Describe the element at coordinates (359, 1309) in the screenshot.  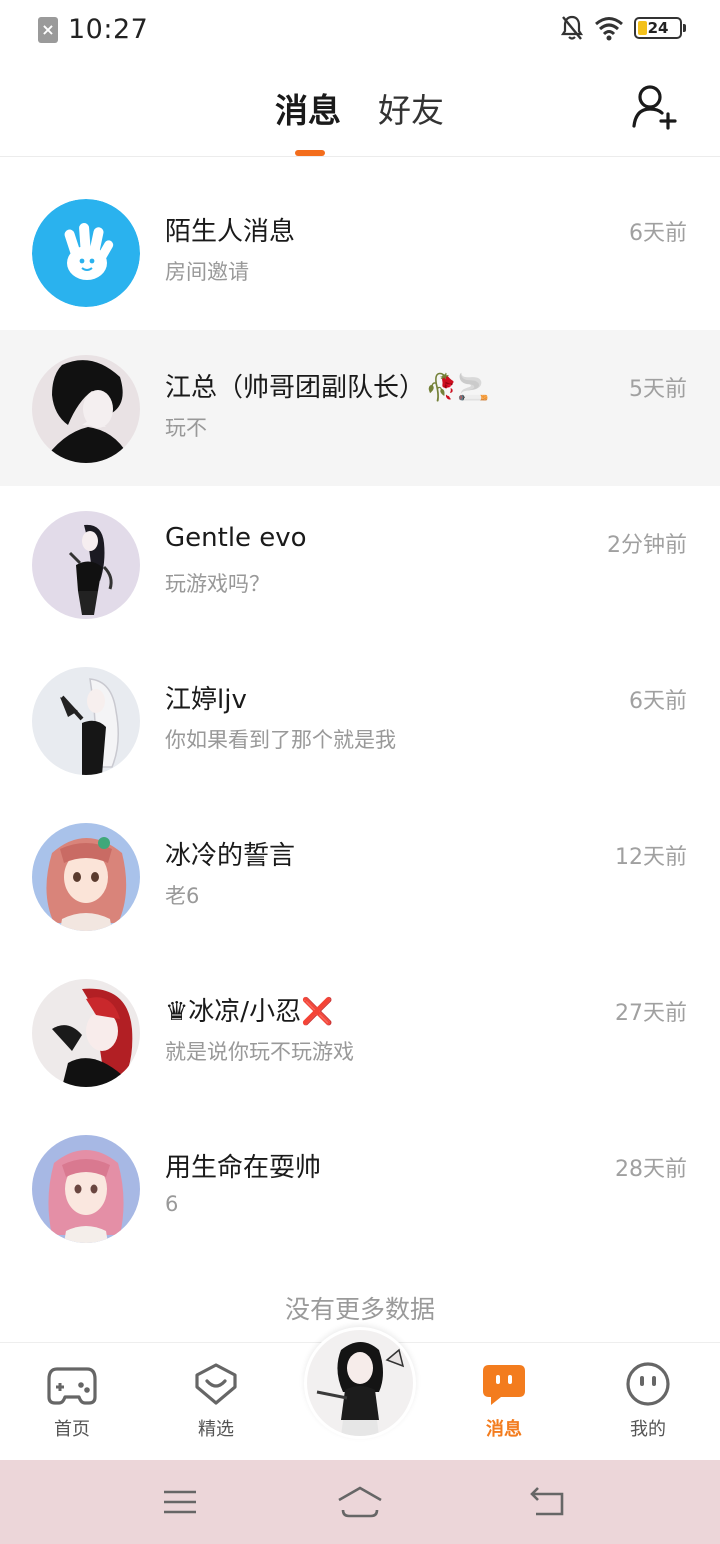
I see `list-end-text: 没有更多数据` at that location.